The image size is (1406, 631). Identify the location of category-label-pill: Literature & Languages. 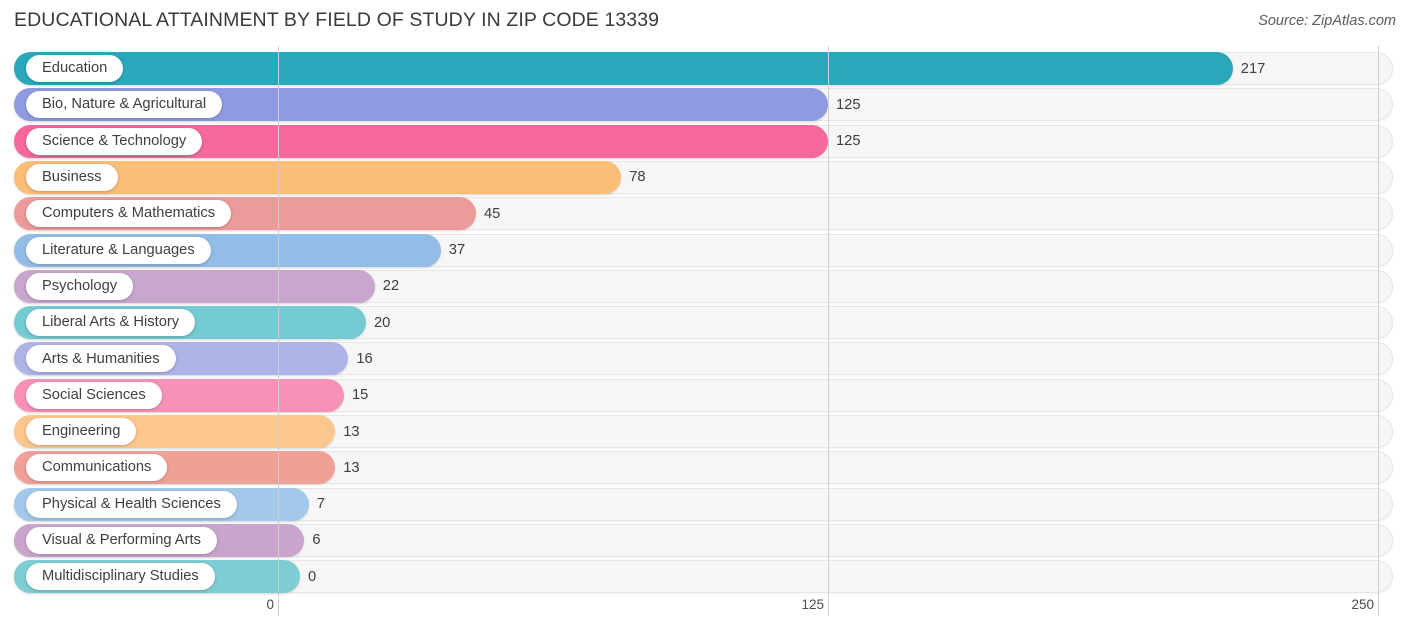
(118, 250).